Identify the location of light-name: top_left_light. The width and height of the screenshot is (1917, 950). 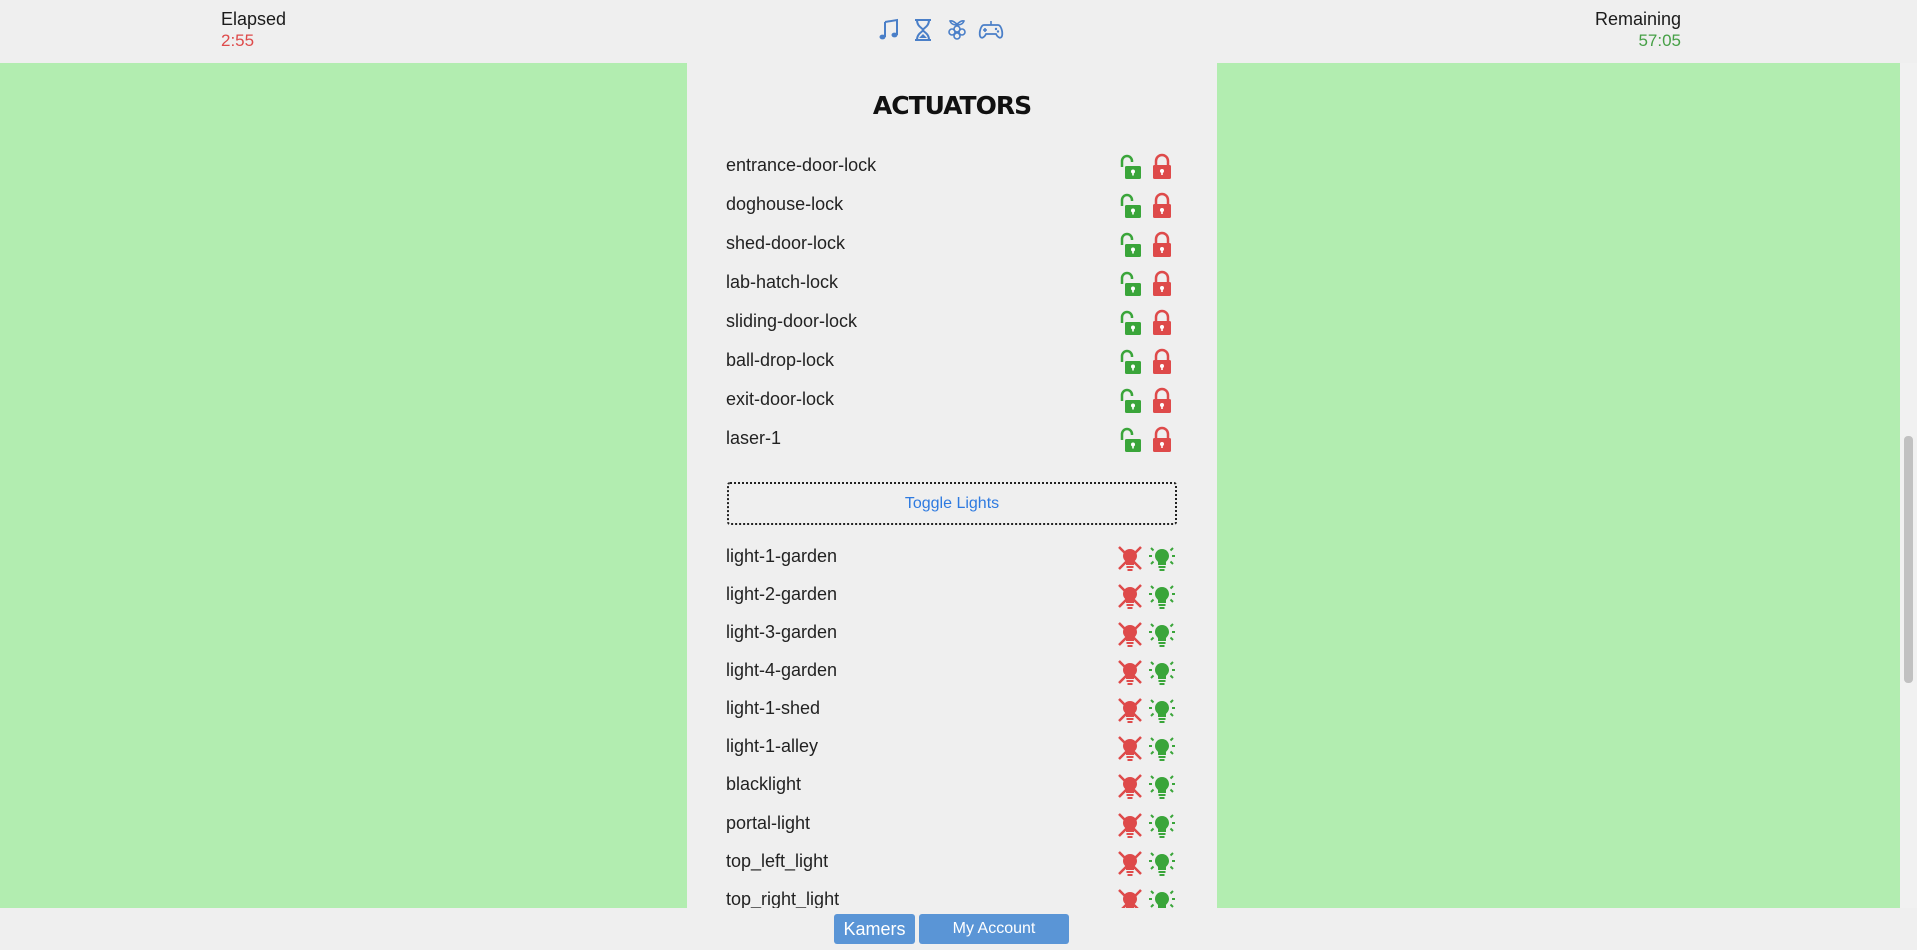
(777, 861).